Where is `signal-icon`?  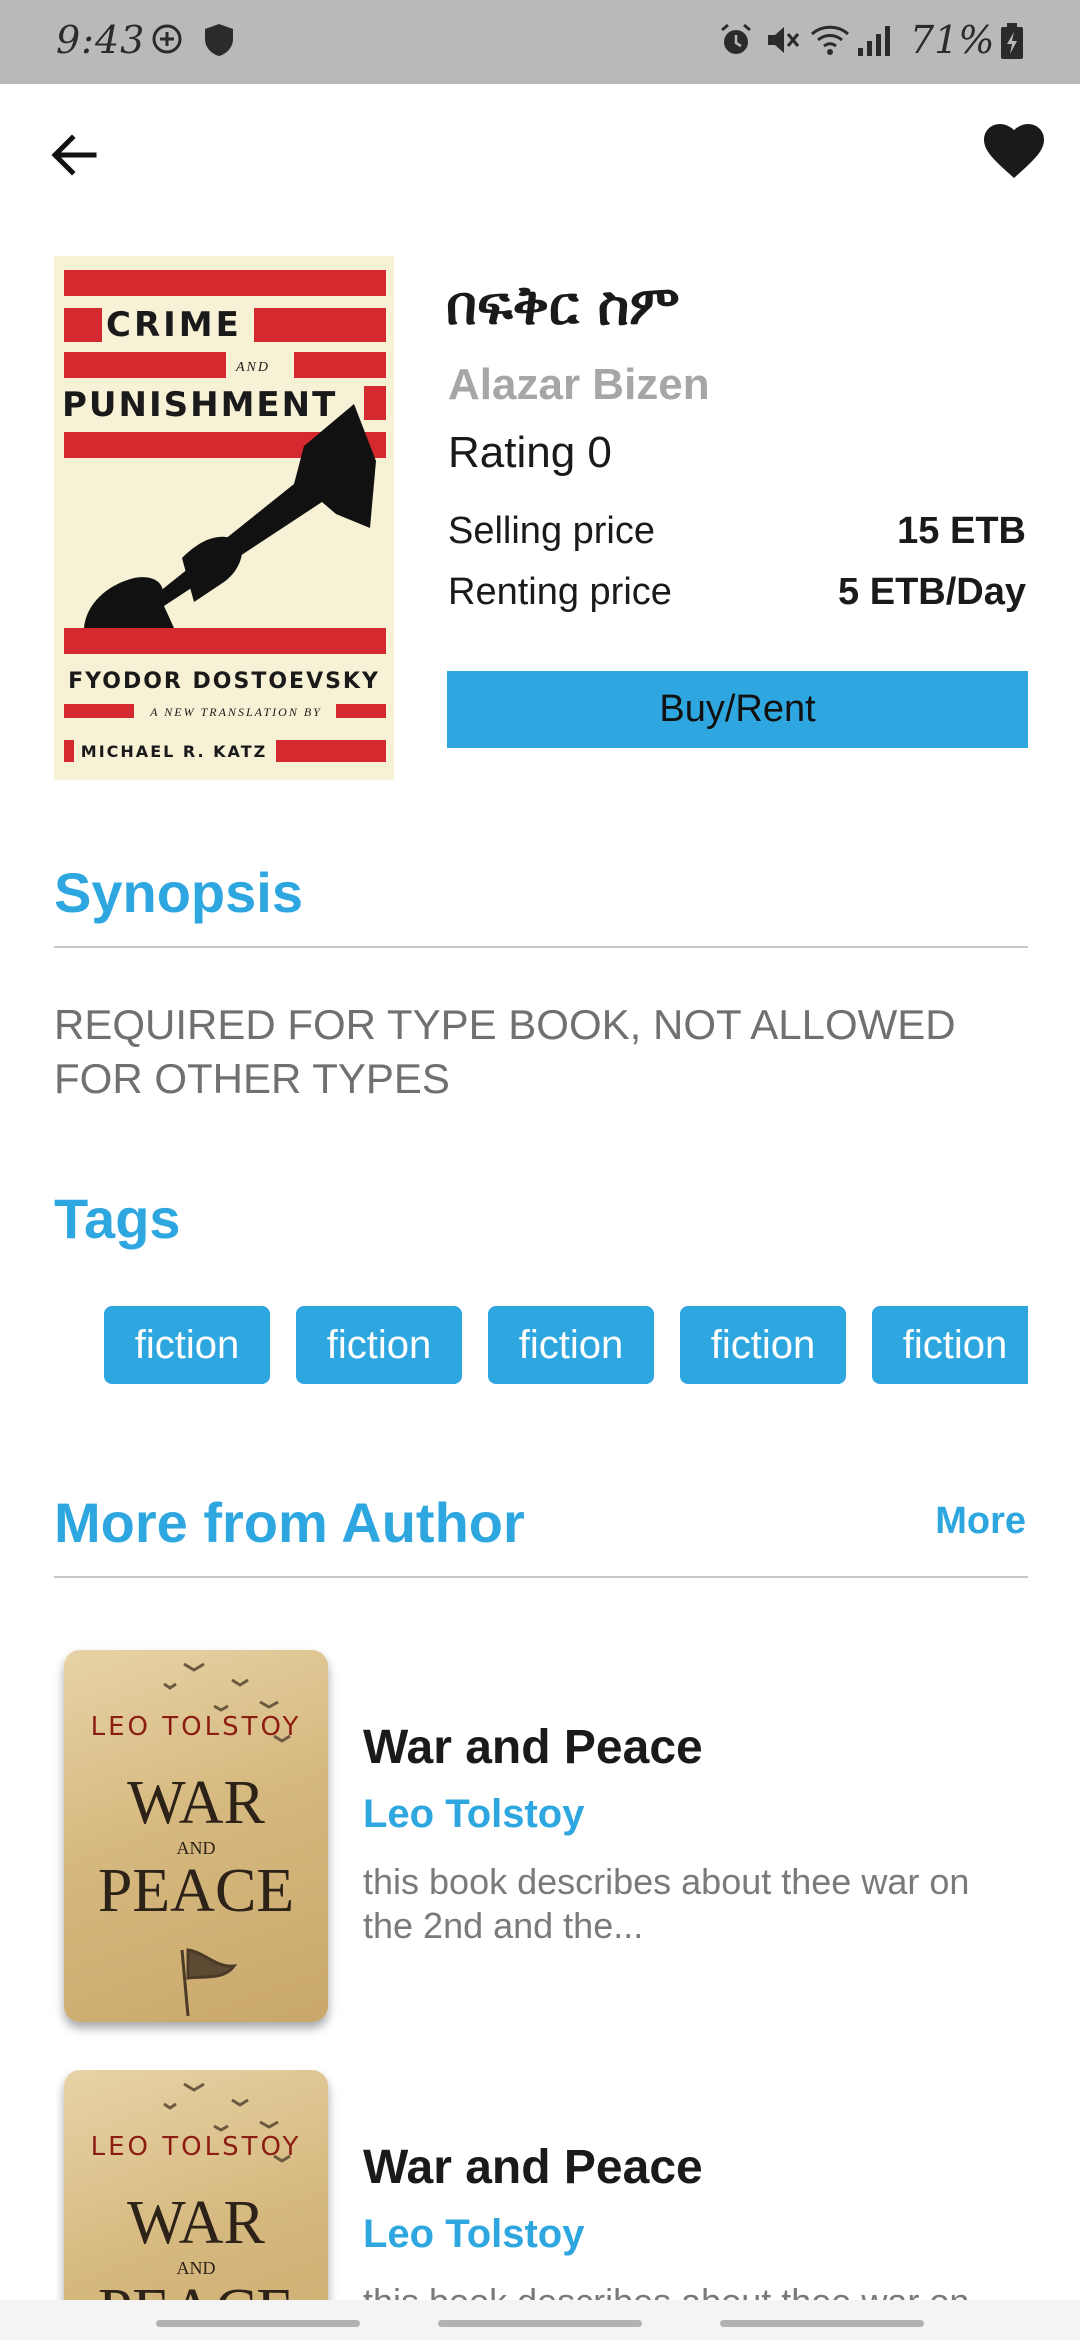
signal-icon is located at coordinates (874, 41).